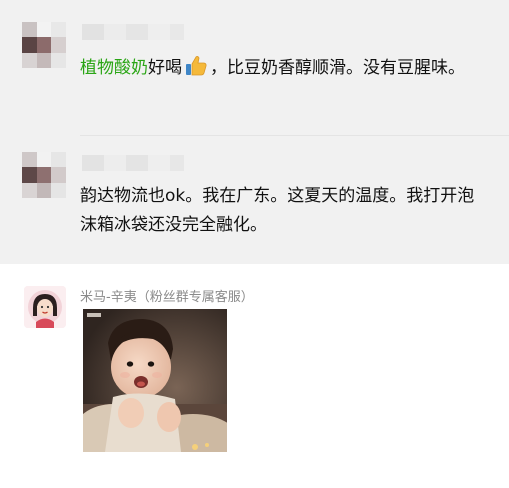  What do you see at coordinates (196, 66) in the screenshot?
I see `thumbs-up-icon` at bounding box center [196, 66].